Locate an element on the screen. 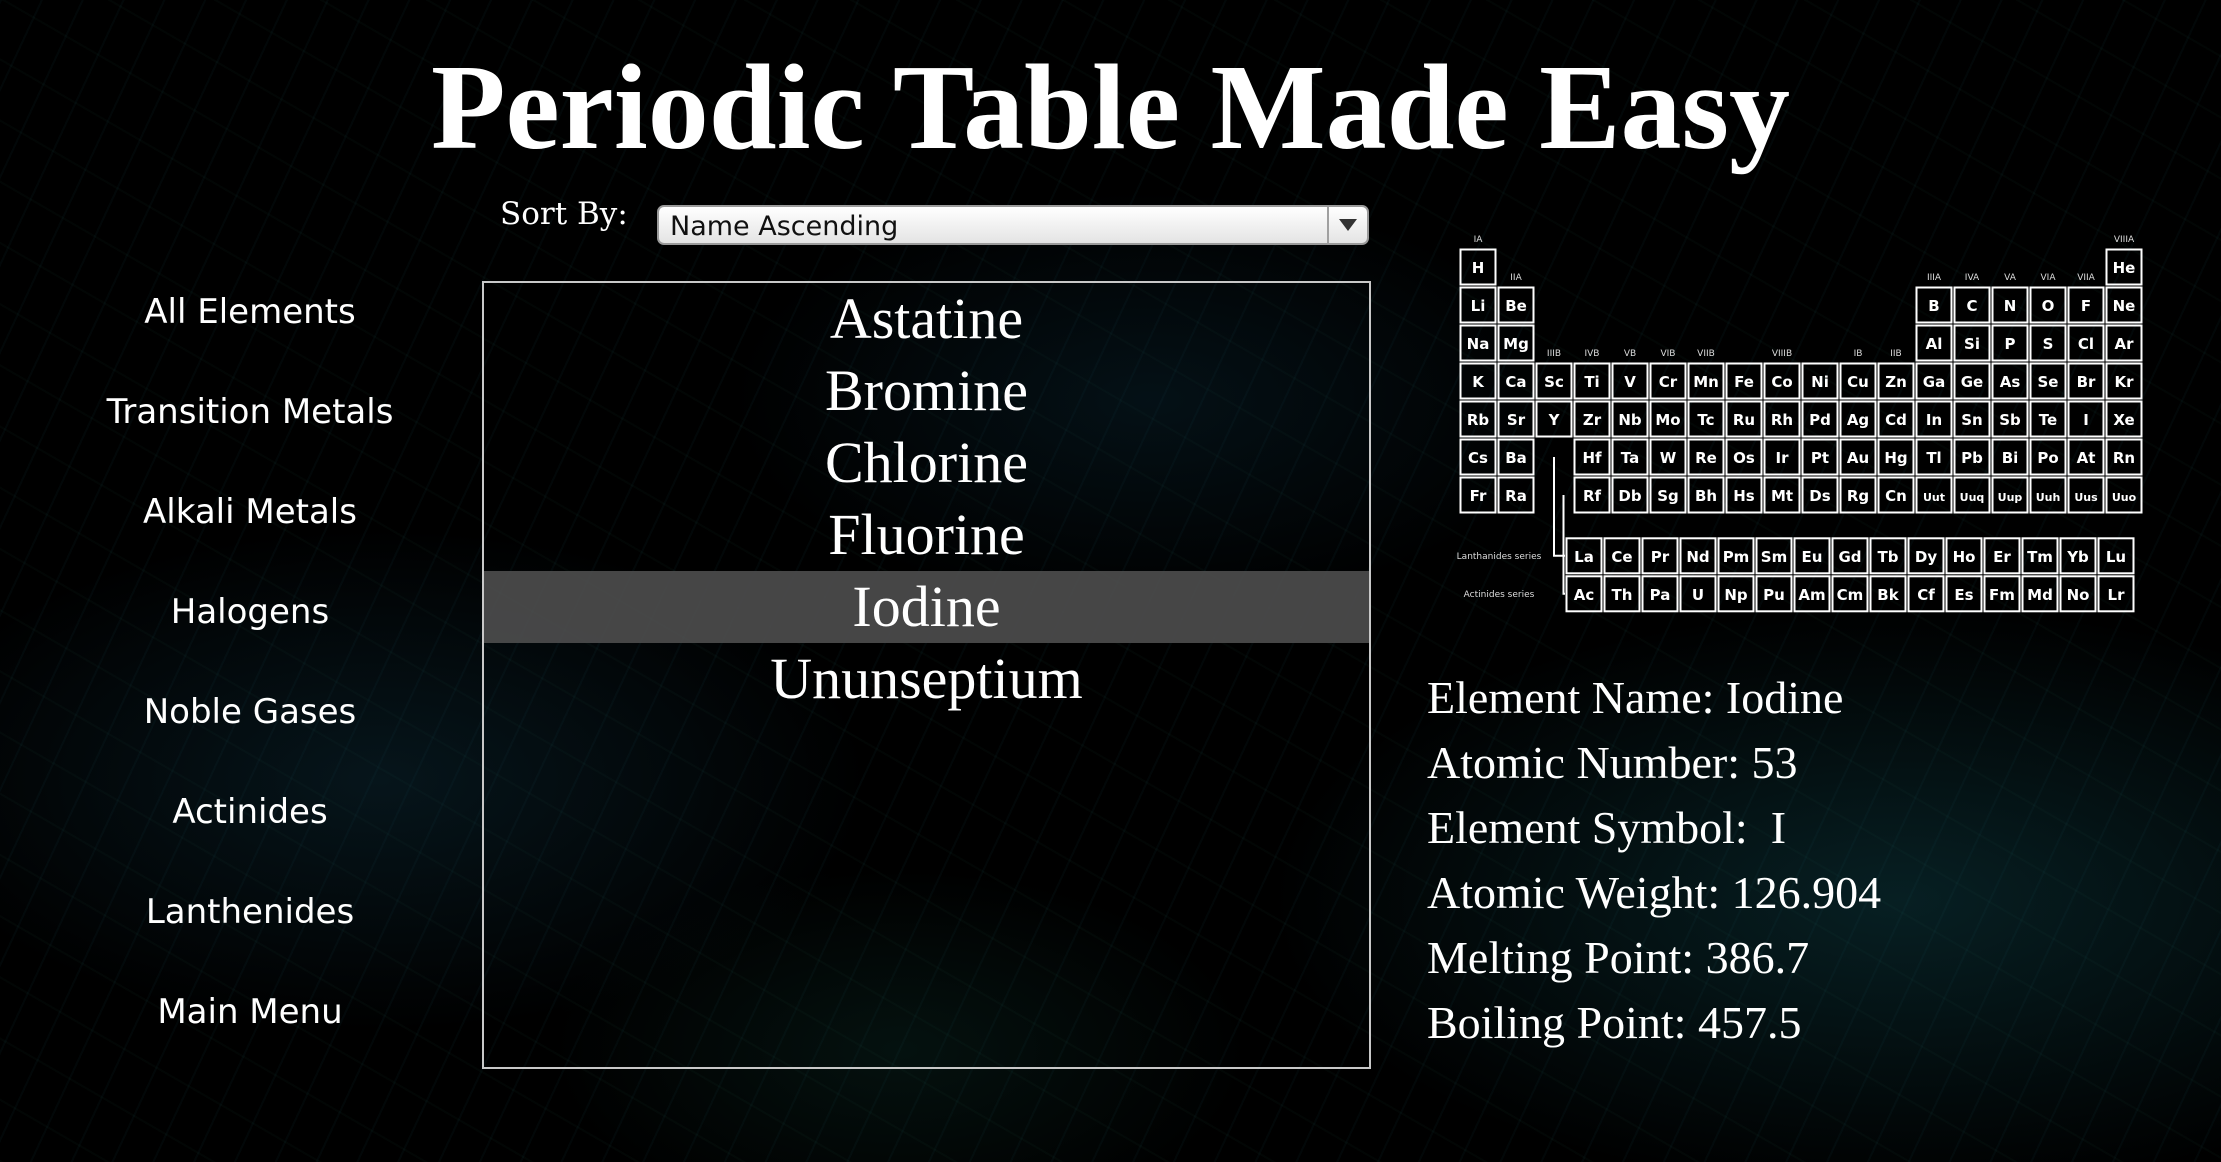 Image resolution: width=2221 pixels, height=1162 pixels. nav-actinides: Actinides is located at coordinates (250, 812).